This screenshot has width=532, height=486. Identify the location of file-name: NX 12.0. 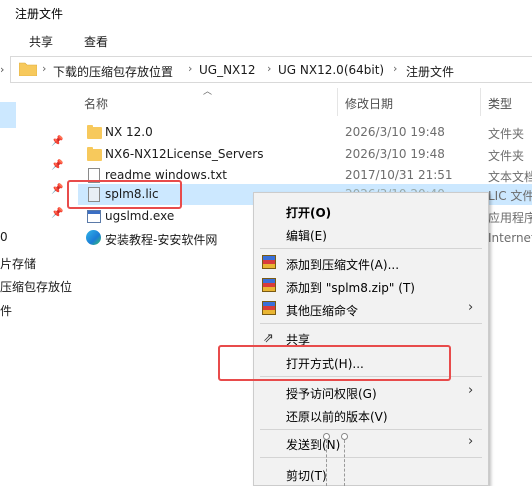
(129, 132).